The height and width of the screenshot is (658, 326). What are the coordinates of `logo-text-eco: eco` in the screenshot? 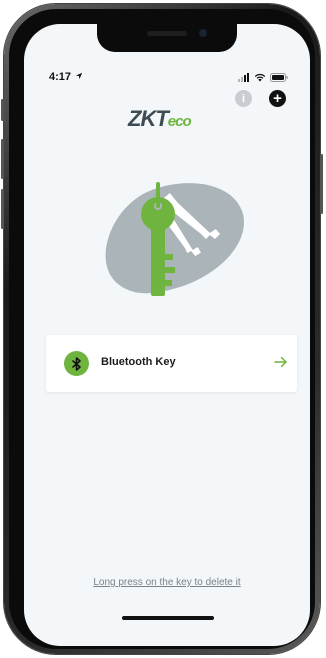 It's located at (179, 121).